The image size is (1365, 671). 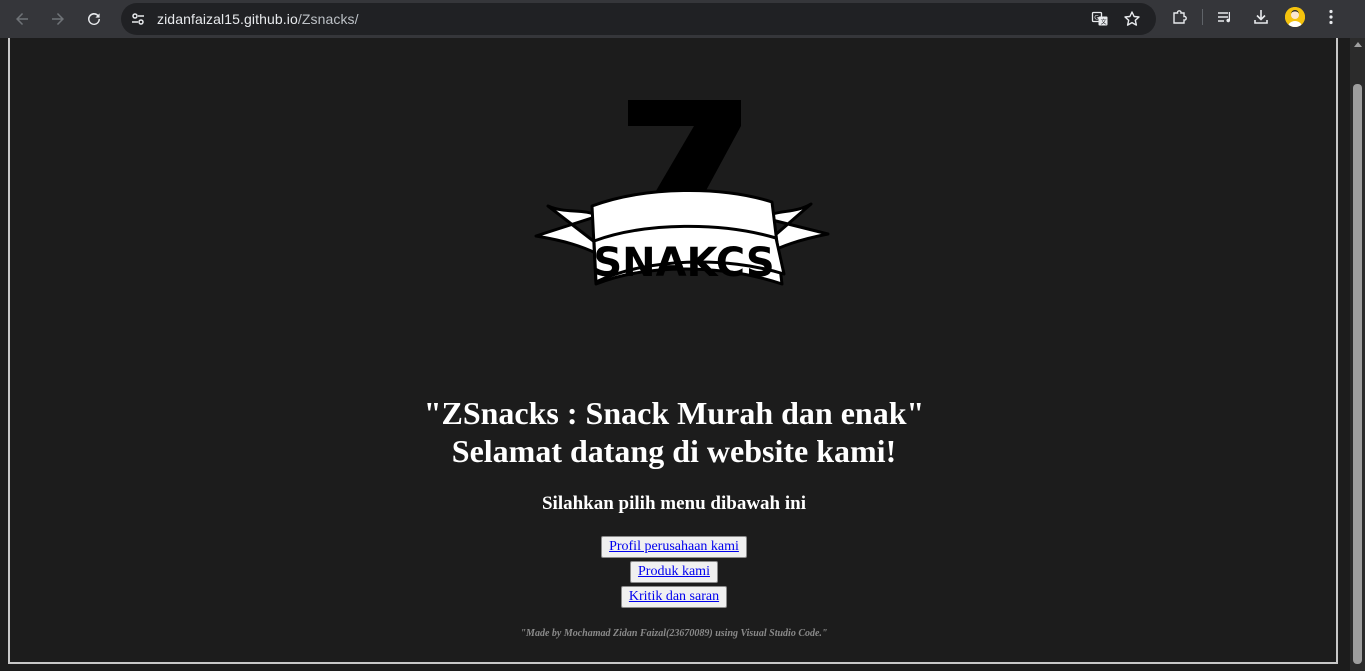 I want to click on tune-icon, so click(x=138, y=19).